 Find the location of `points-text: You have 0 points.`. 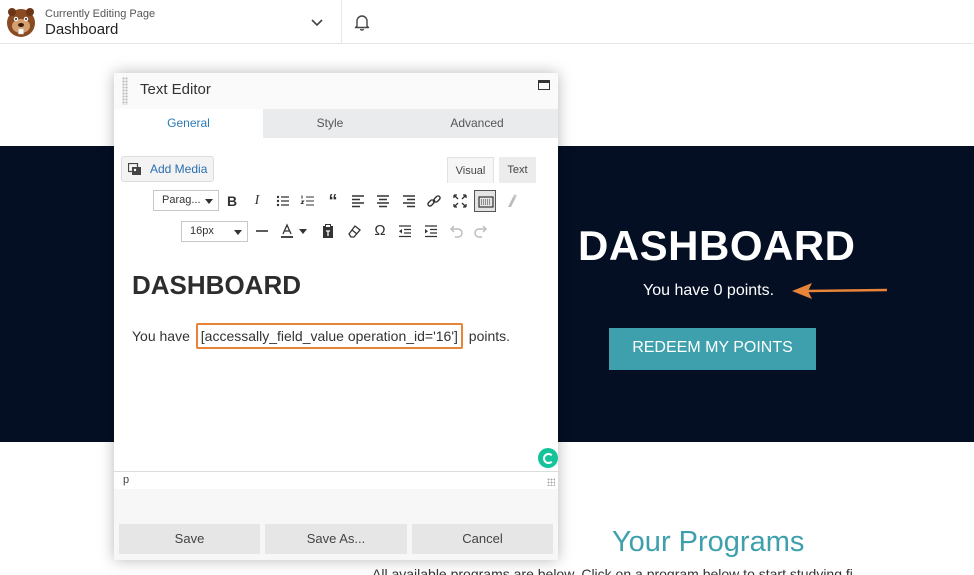

points-text: You have 0 points. is located at coordinates (709, 290).